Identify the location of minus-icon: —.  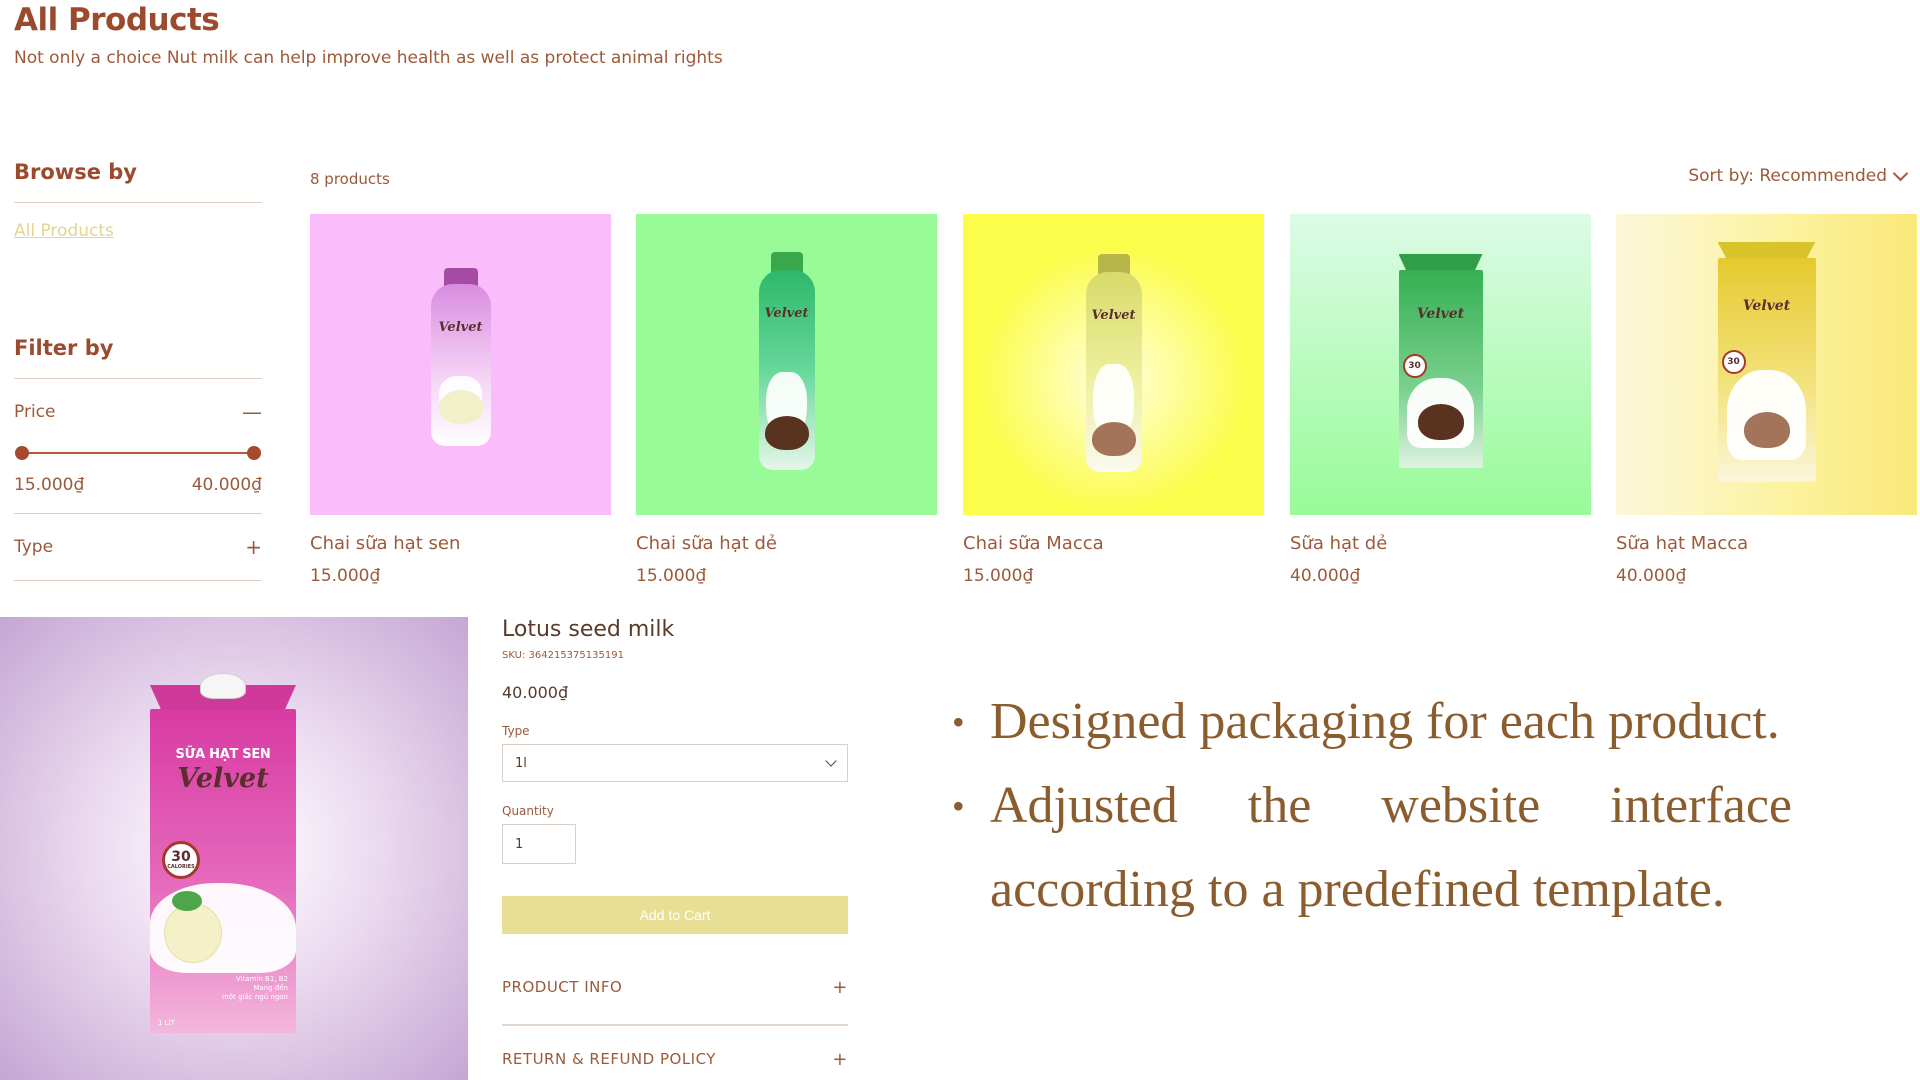
(252, 412).